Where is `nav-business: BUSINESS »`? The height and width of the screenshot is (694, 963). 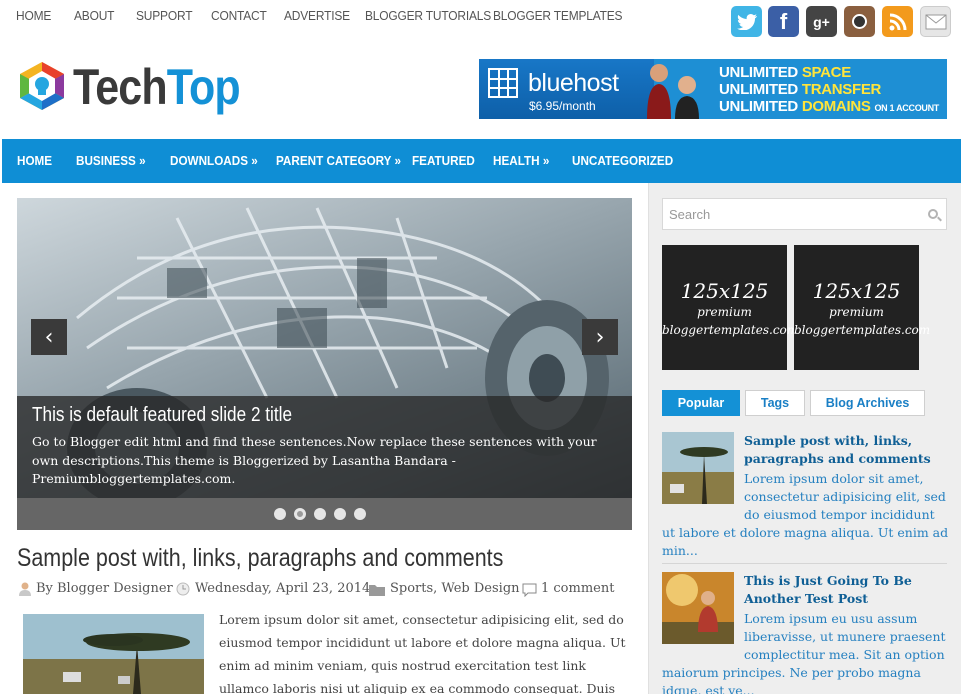 nav-business: BUSINESS » is located at coordinates (111, 160).